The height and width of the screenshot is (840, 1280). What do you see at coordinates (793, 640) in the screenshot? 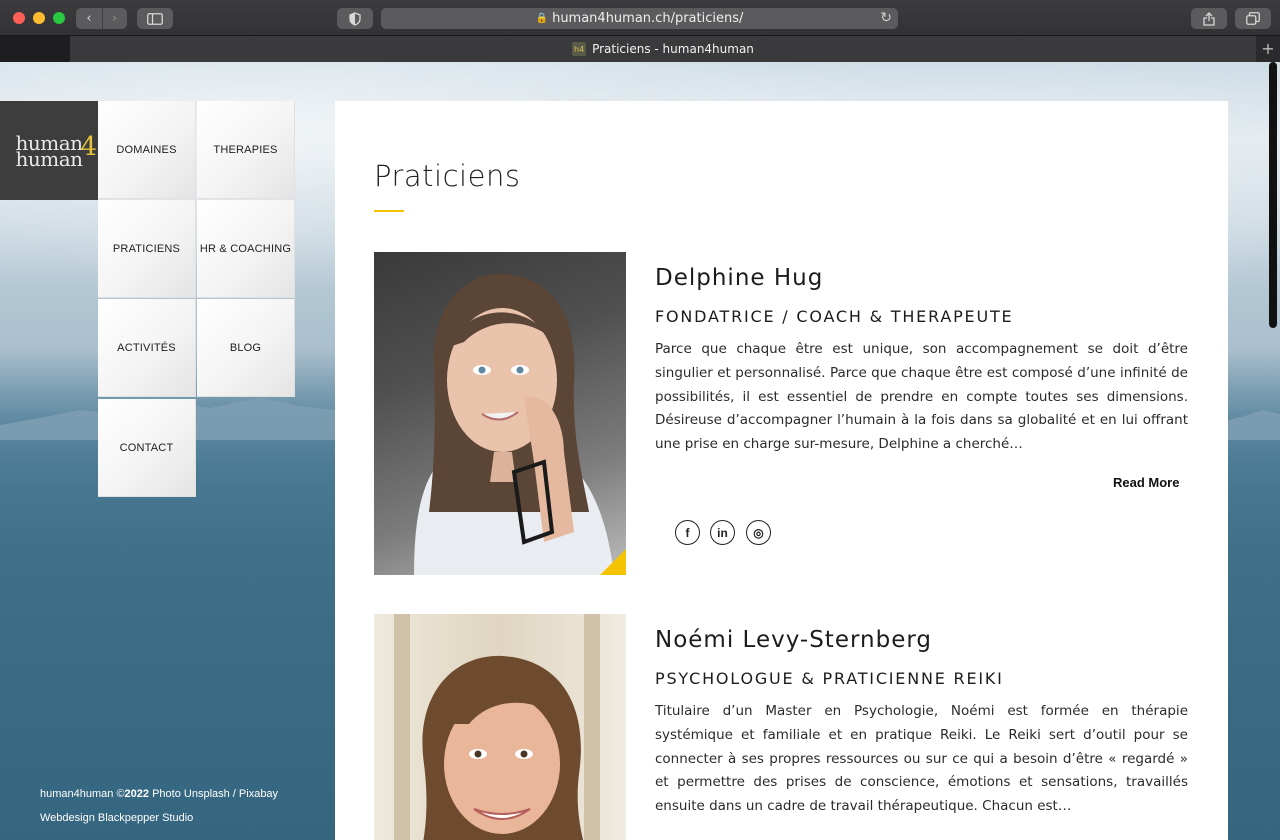
I see `practitioner-name: Noémi Levy-Sternberg` at bounding box center [793, 640].